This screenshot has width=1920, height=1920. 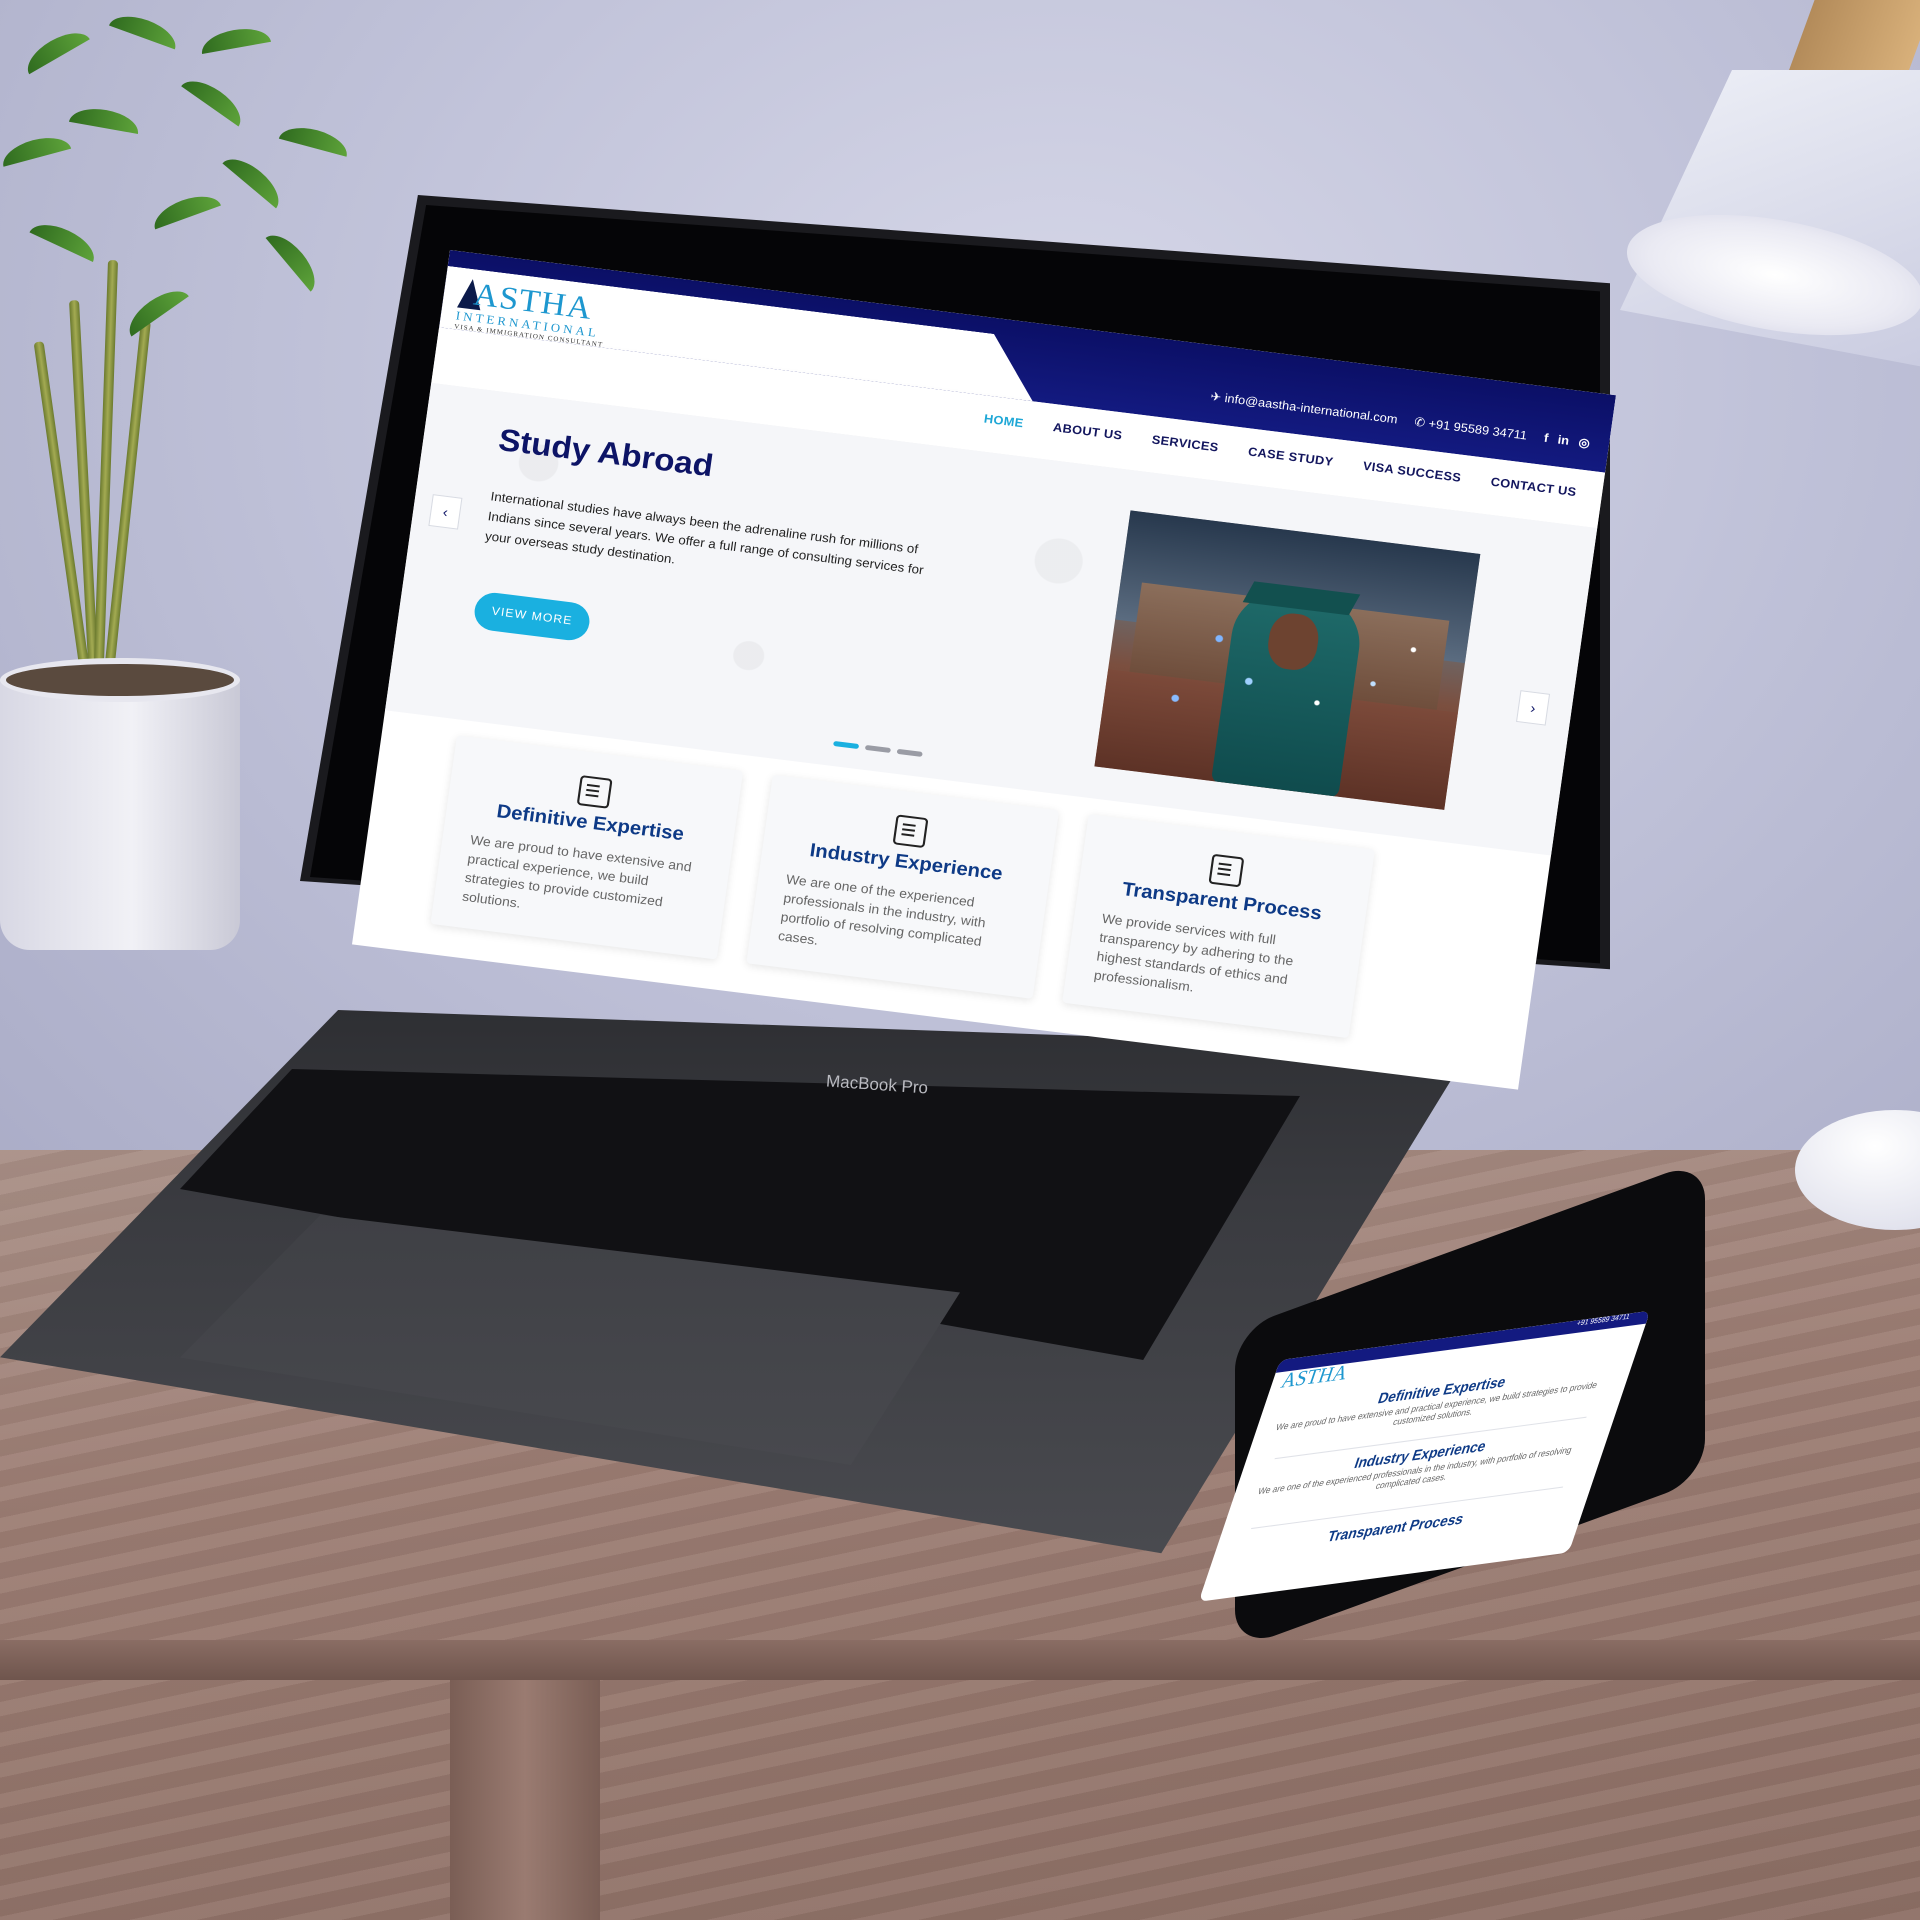 I want to click on nav-services: SERVICES, so click(x=1185, y=443).